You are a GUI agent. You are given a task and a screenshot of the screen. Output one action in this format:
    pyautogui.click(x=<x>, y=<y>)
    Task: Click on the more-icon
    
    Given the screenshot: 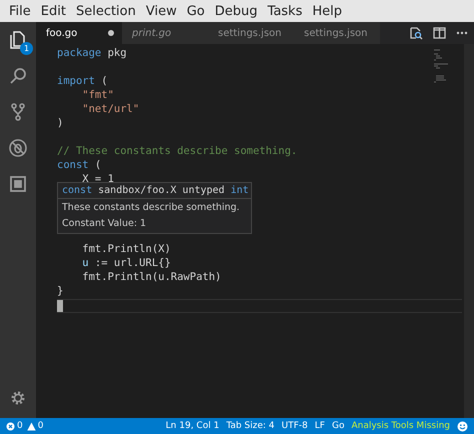 What is the action you would take?
    pyautogui.click(x=462, y=33)
    